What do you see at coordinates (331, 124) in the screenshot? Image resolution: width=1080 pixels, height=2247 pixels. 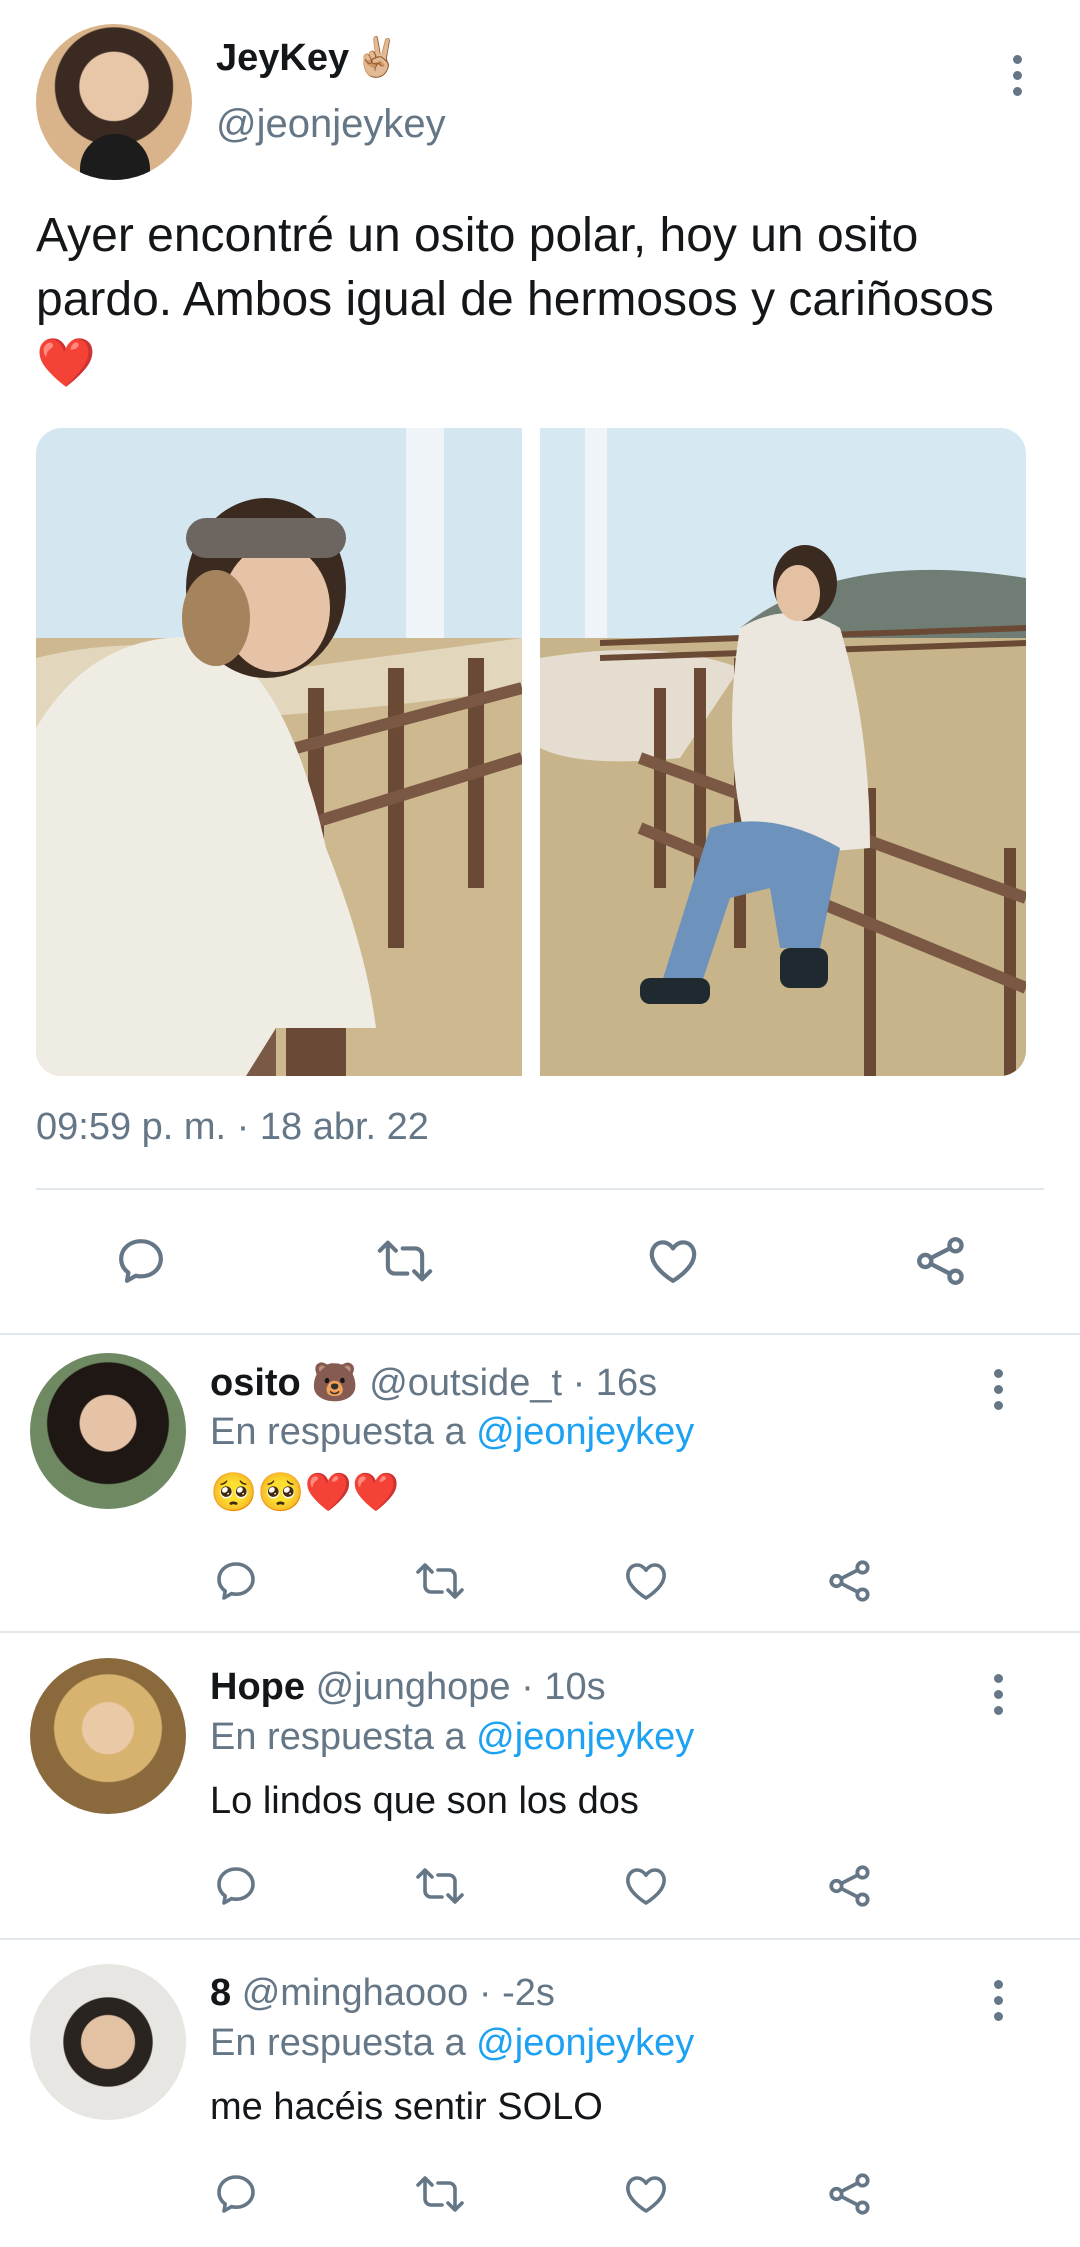 I see `author-handle: @jeonjeykey` at bounding box center [331, 124].